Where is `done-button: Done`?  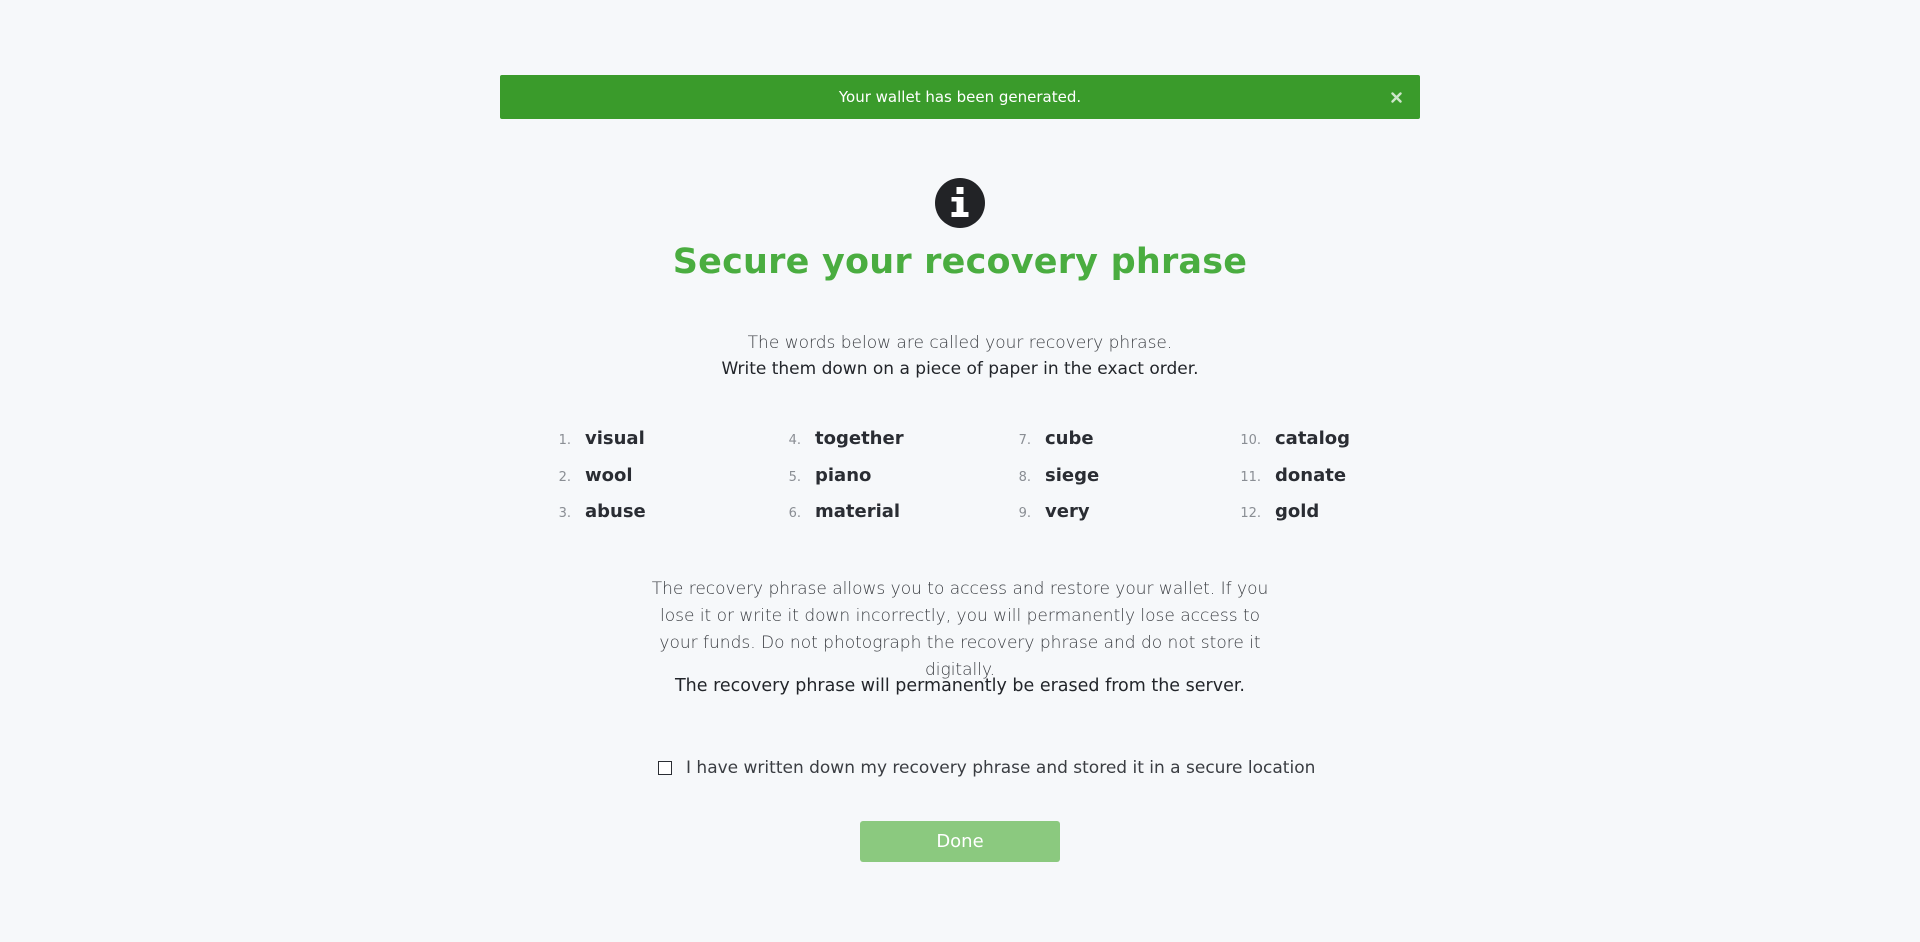 done-button: Done is located at coordinates (960, 841).